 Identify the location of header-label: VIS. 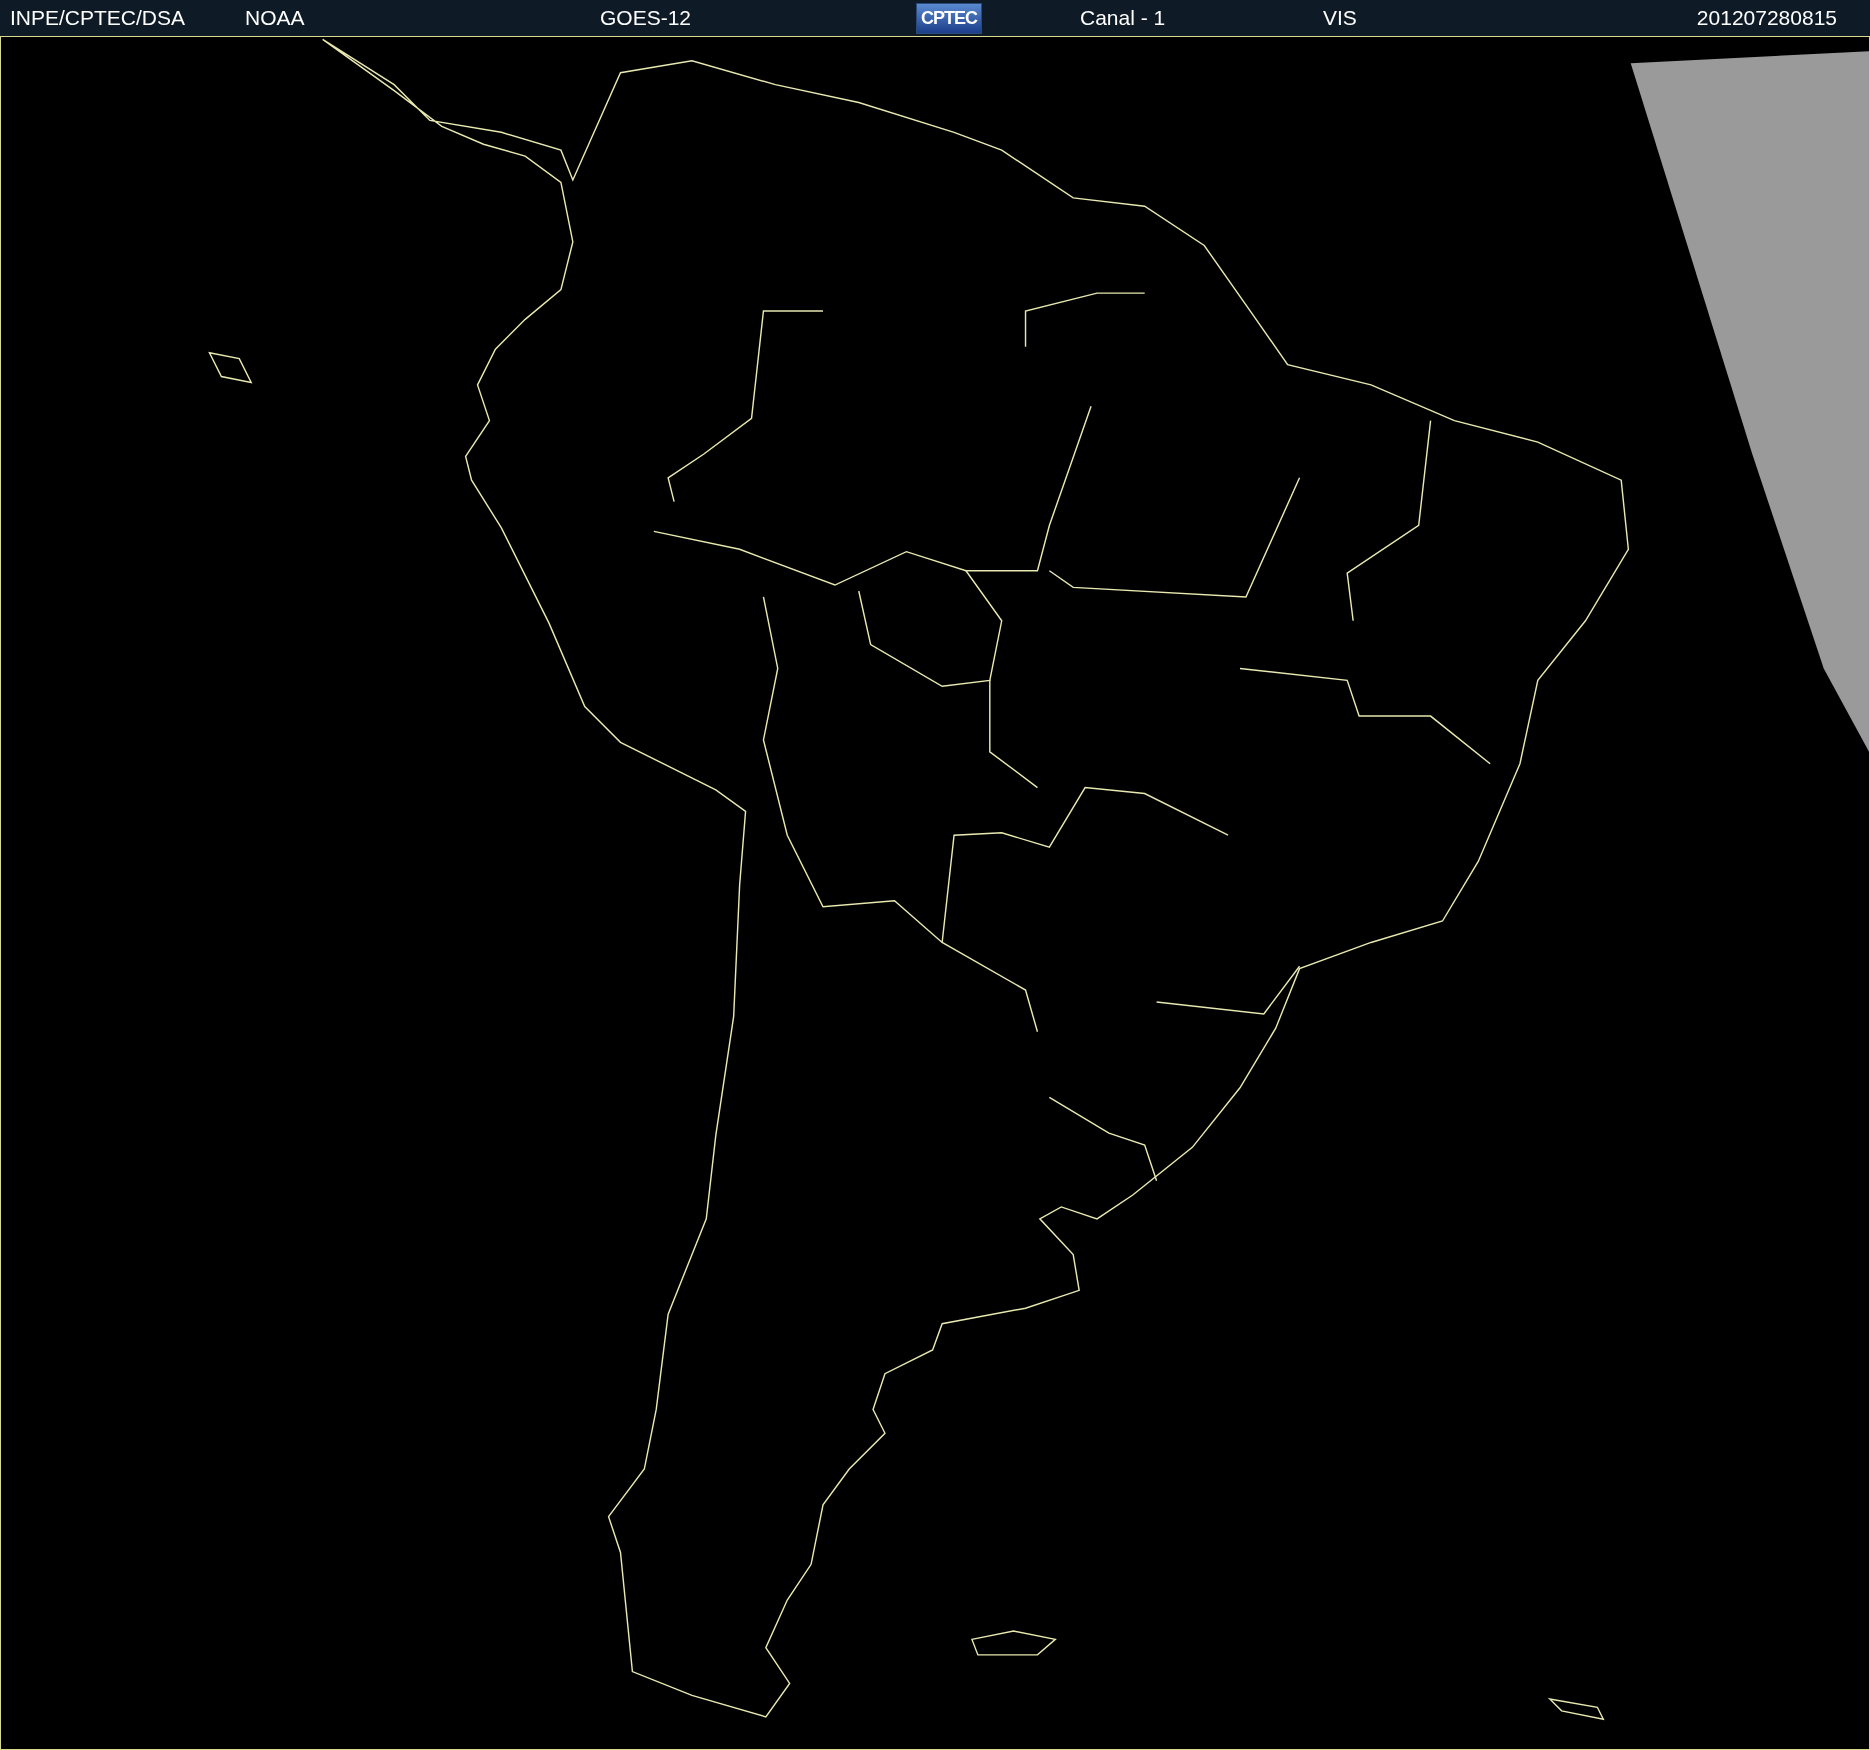
(1340, 18).